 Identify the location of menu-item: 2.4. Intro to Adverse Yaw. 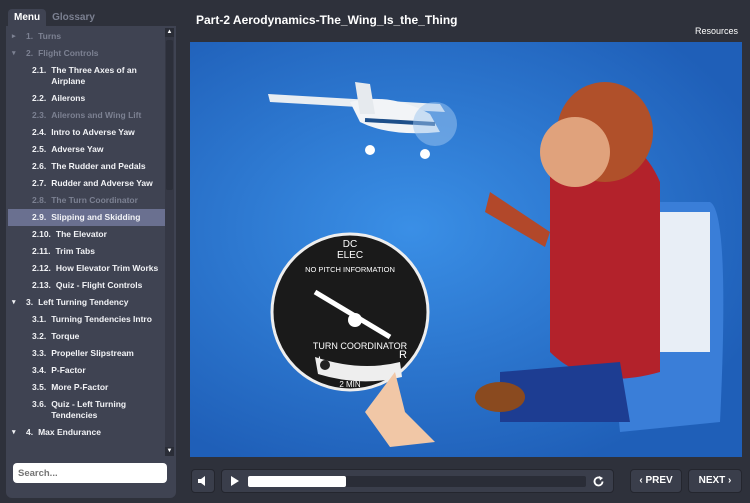
(86, 132).